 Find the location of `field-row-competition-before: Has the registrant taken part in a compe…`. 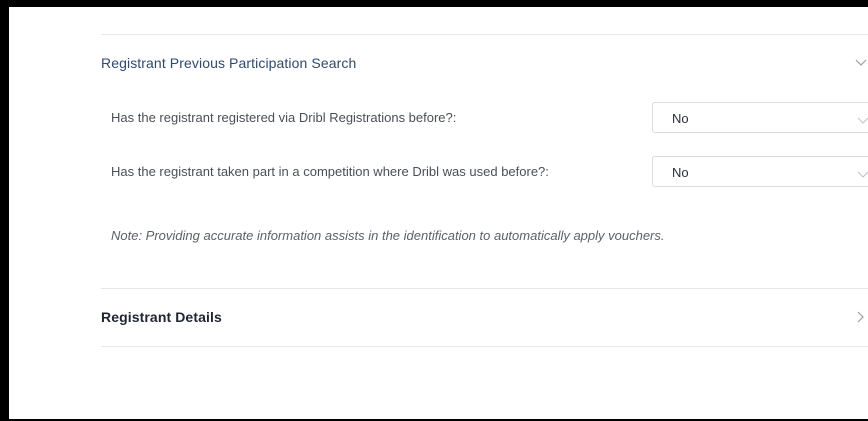

field-row-competition-before: Has the registrant taken part in a compe… is located at coordinates (489, 172).